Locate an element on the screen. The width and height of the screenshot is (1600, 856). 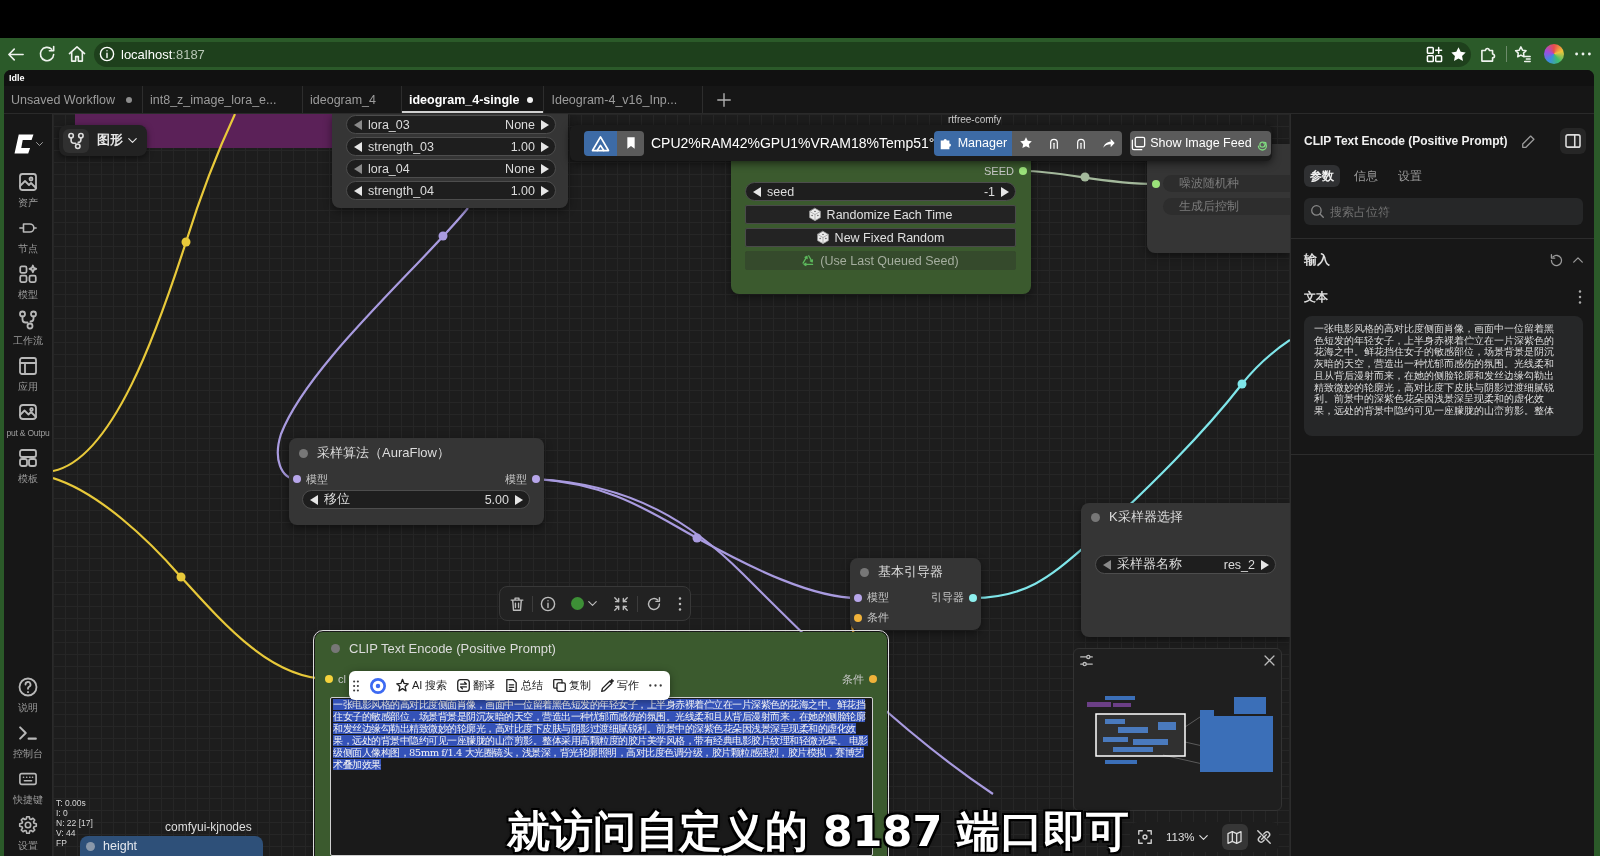
compress-arrows-icon is located at coordinates (621, 603).